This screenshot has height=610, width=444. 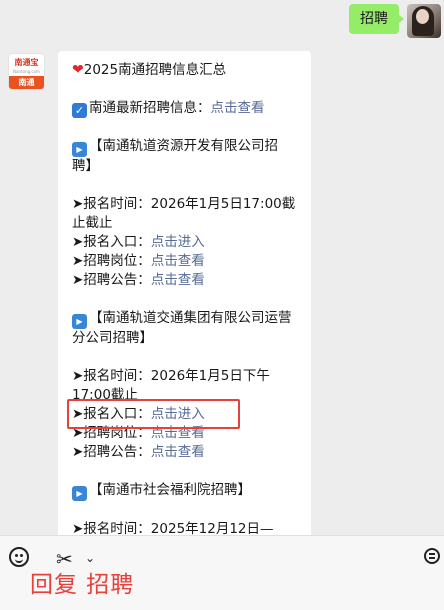 I want to click on section-1-notice: ➤招聘公告：点击查看, so click(x=138, y=280).